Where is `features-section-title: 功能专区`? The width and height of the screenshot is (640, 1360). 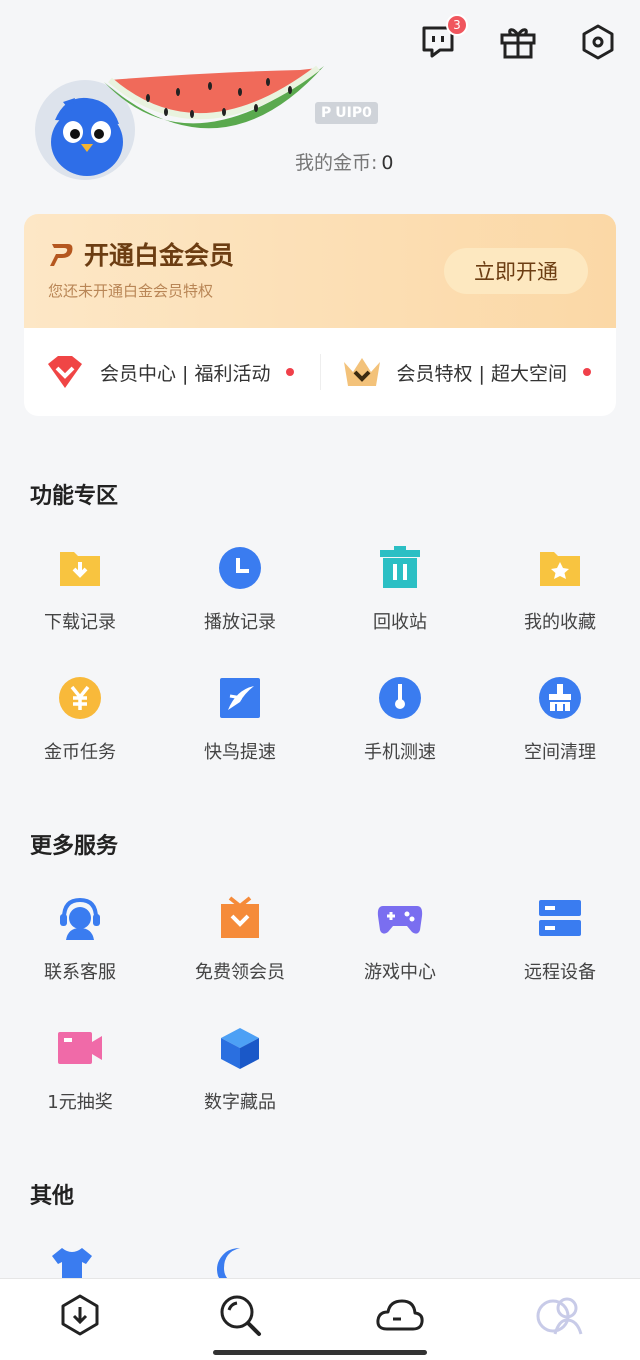
features-section-title: 功能专区 is located at coordinates (74, 496).